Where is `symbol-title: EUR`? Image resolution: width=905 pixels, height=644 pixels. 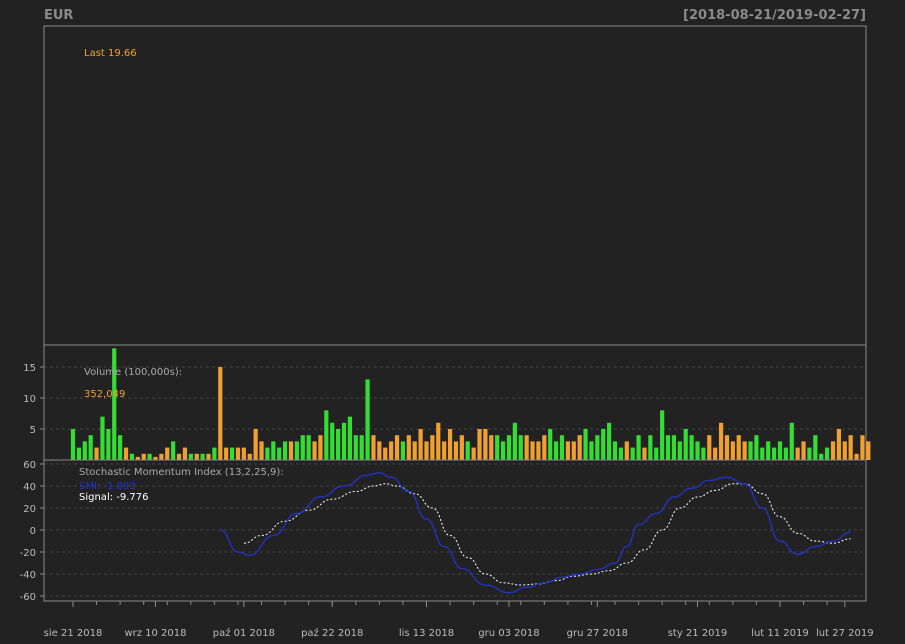
symbol-title: EUR is located at coordinates (58, 15).